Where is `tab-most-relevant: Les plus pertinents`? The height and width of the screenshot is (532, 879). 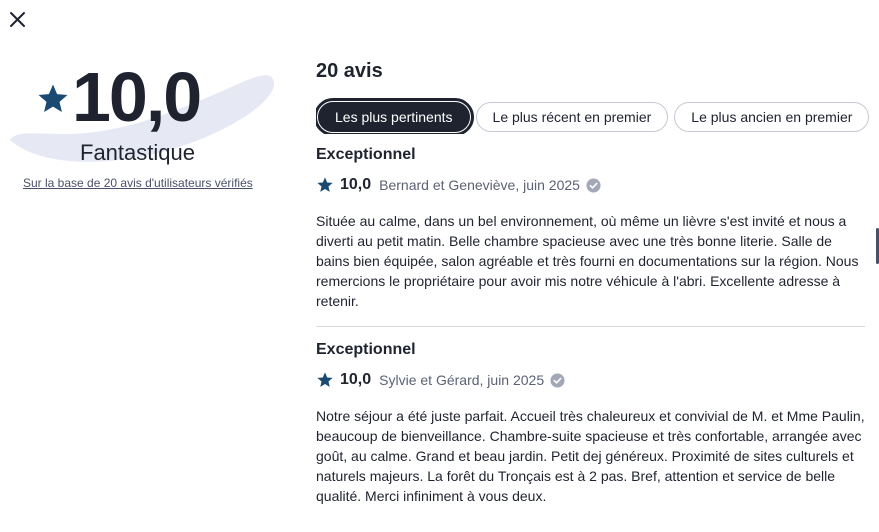 tab-most-relevant: Les plus pertinents is located at coordinates (395, 116).